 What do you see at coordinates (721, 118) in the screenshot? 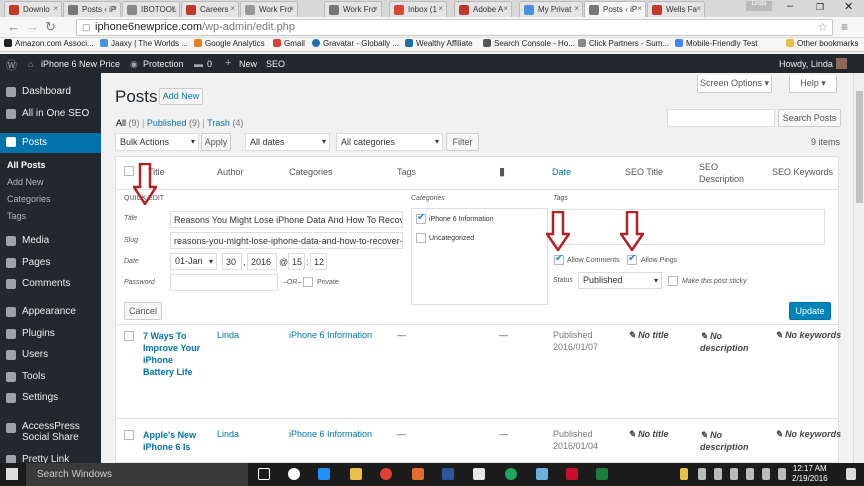
I see `search-posts-input` at bounding box center [721, 118].